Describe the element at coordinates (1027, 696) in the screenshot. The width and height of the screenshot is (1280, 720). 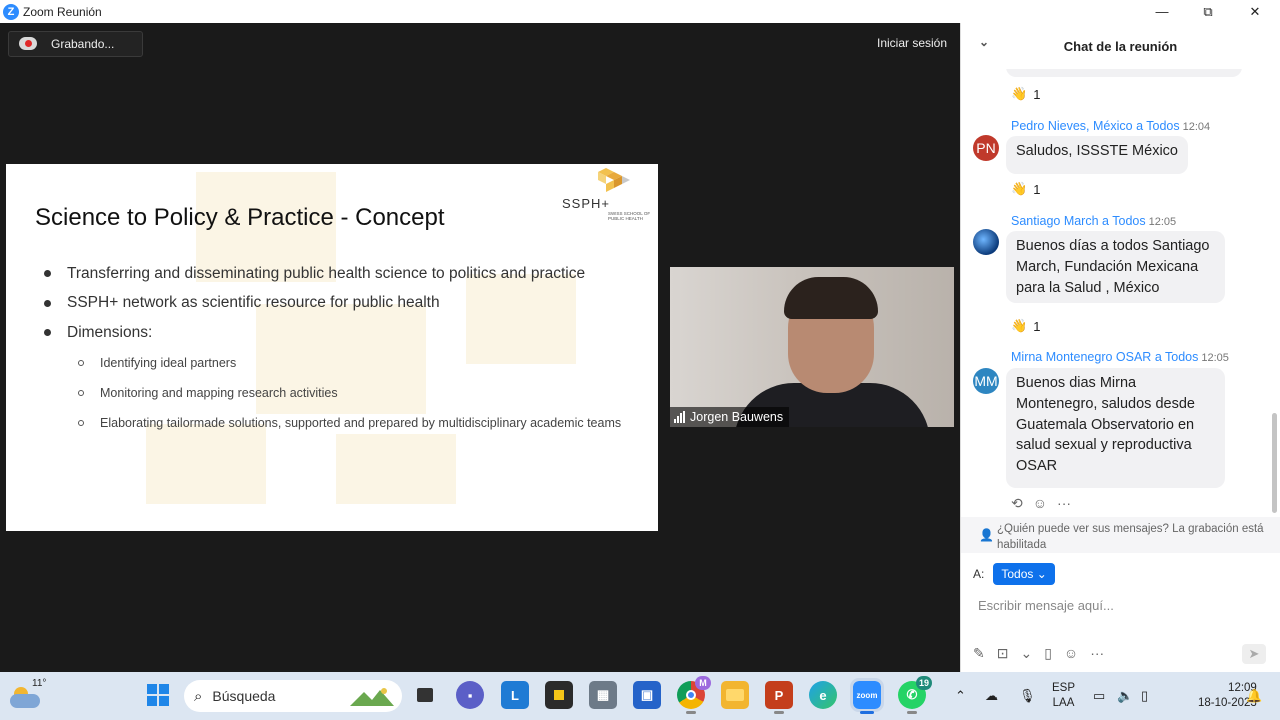
I see `microphone-icon: 🎙` at that location.